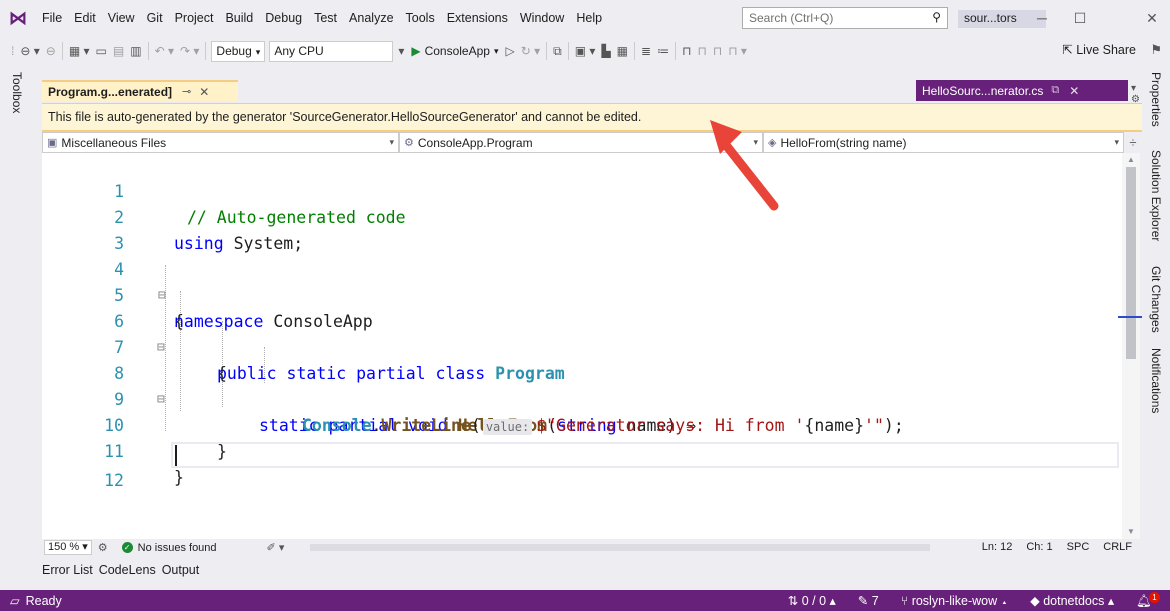 The height and width of the screenshot is (611, 1170). What do you see at coordinates (1022, 90) in the screenshot?
I see `tab-hello-source-generator: HelloSourc...nerator.cs ⧉ ✕` at bounding box center [1022, 90].